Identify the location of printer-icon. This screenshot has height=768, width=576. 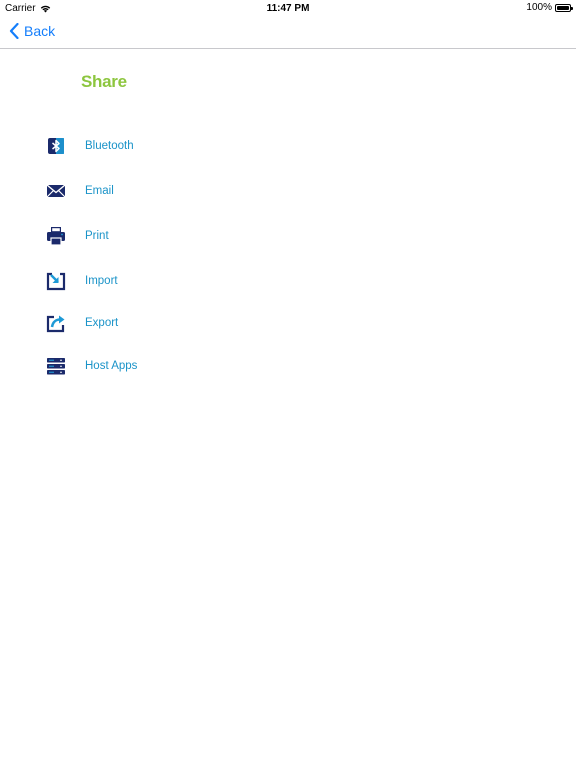
(56, 236).